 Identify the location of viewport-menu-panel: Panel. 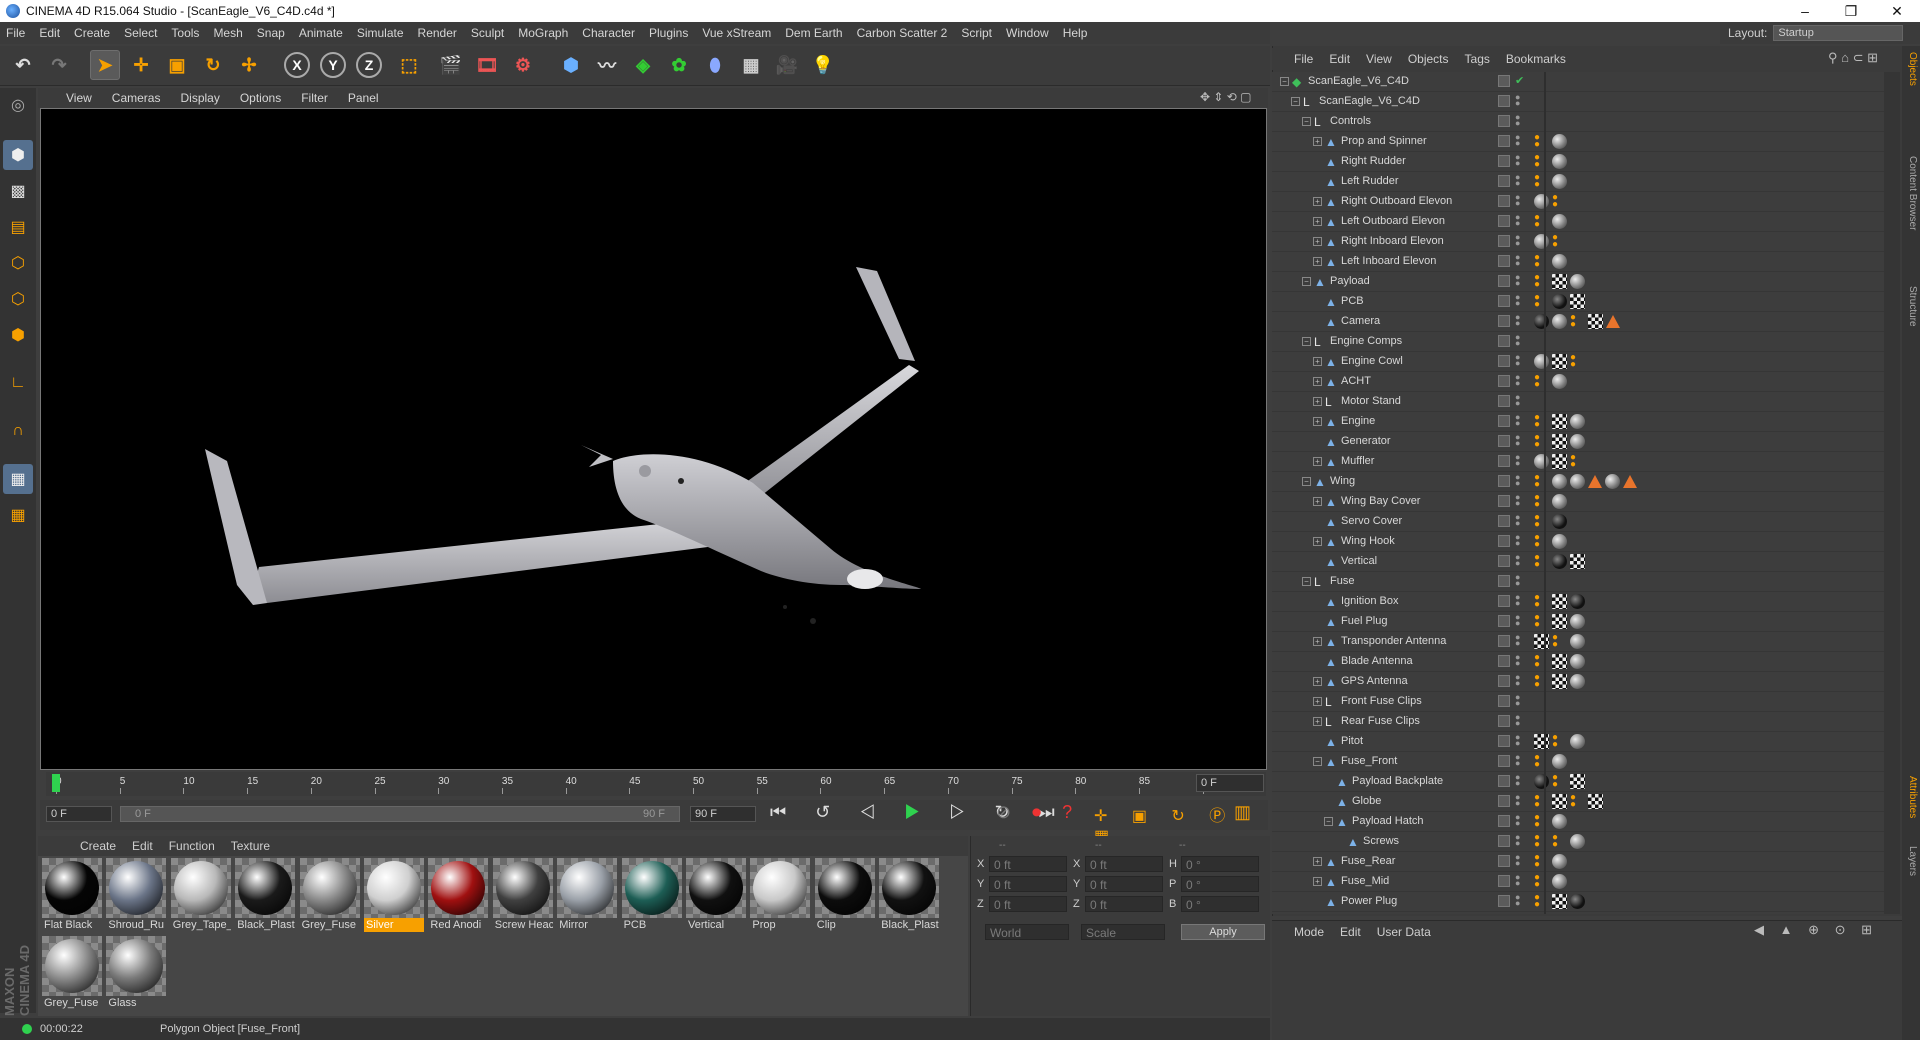
(363, 98).